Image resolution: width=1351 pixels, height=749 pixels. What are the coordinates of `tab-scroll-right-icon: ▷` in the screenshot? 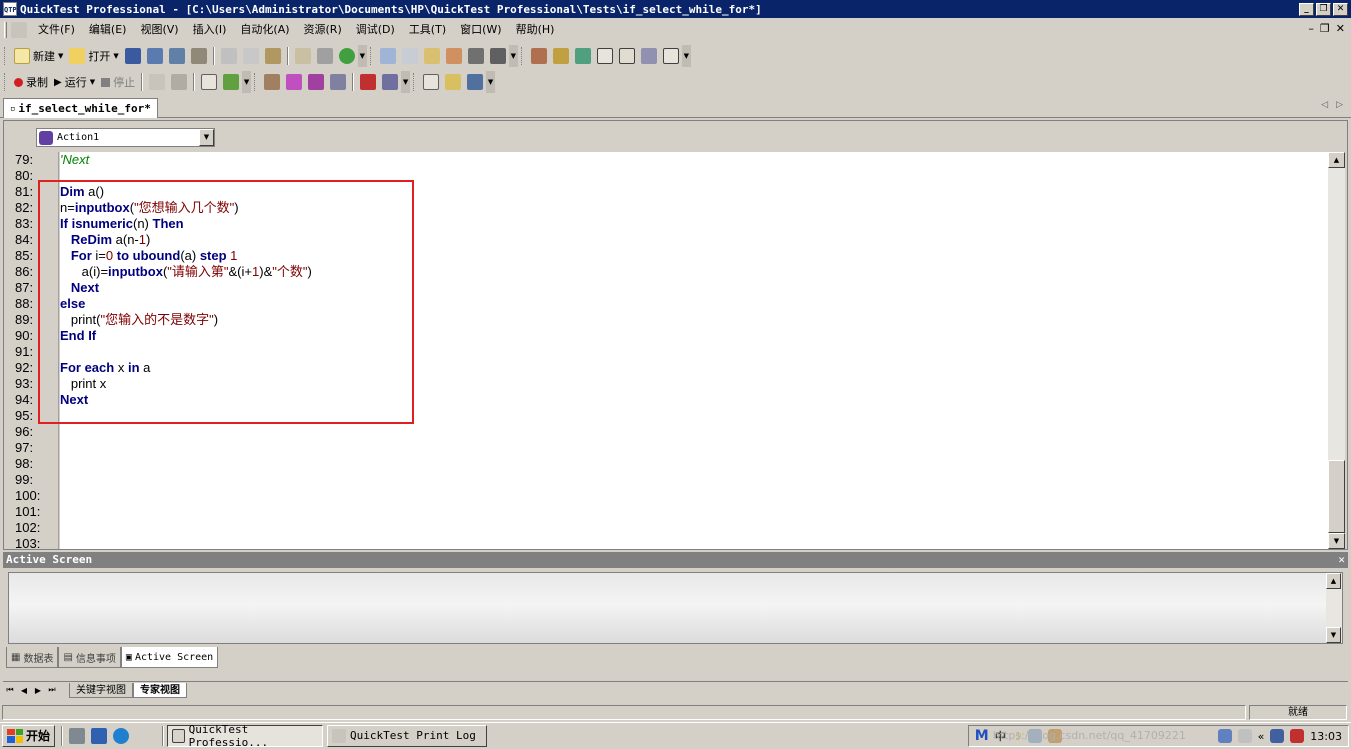 It's located at (1339, 105).